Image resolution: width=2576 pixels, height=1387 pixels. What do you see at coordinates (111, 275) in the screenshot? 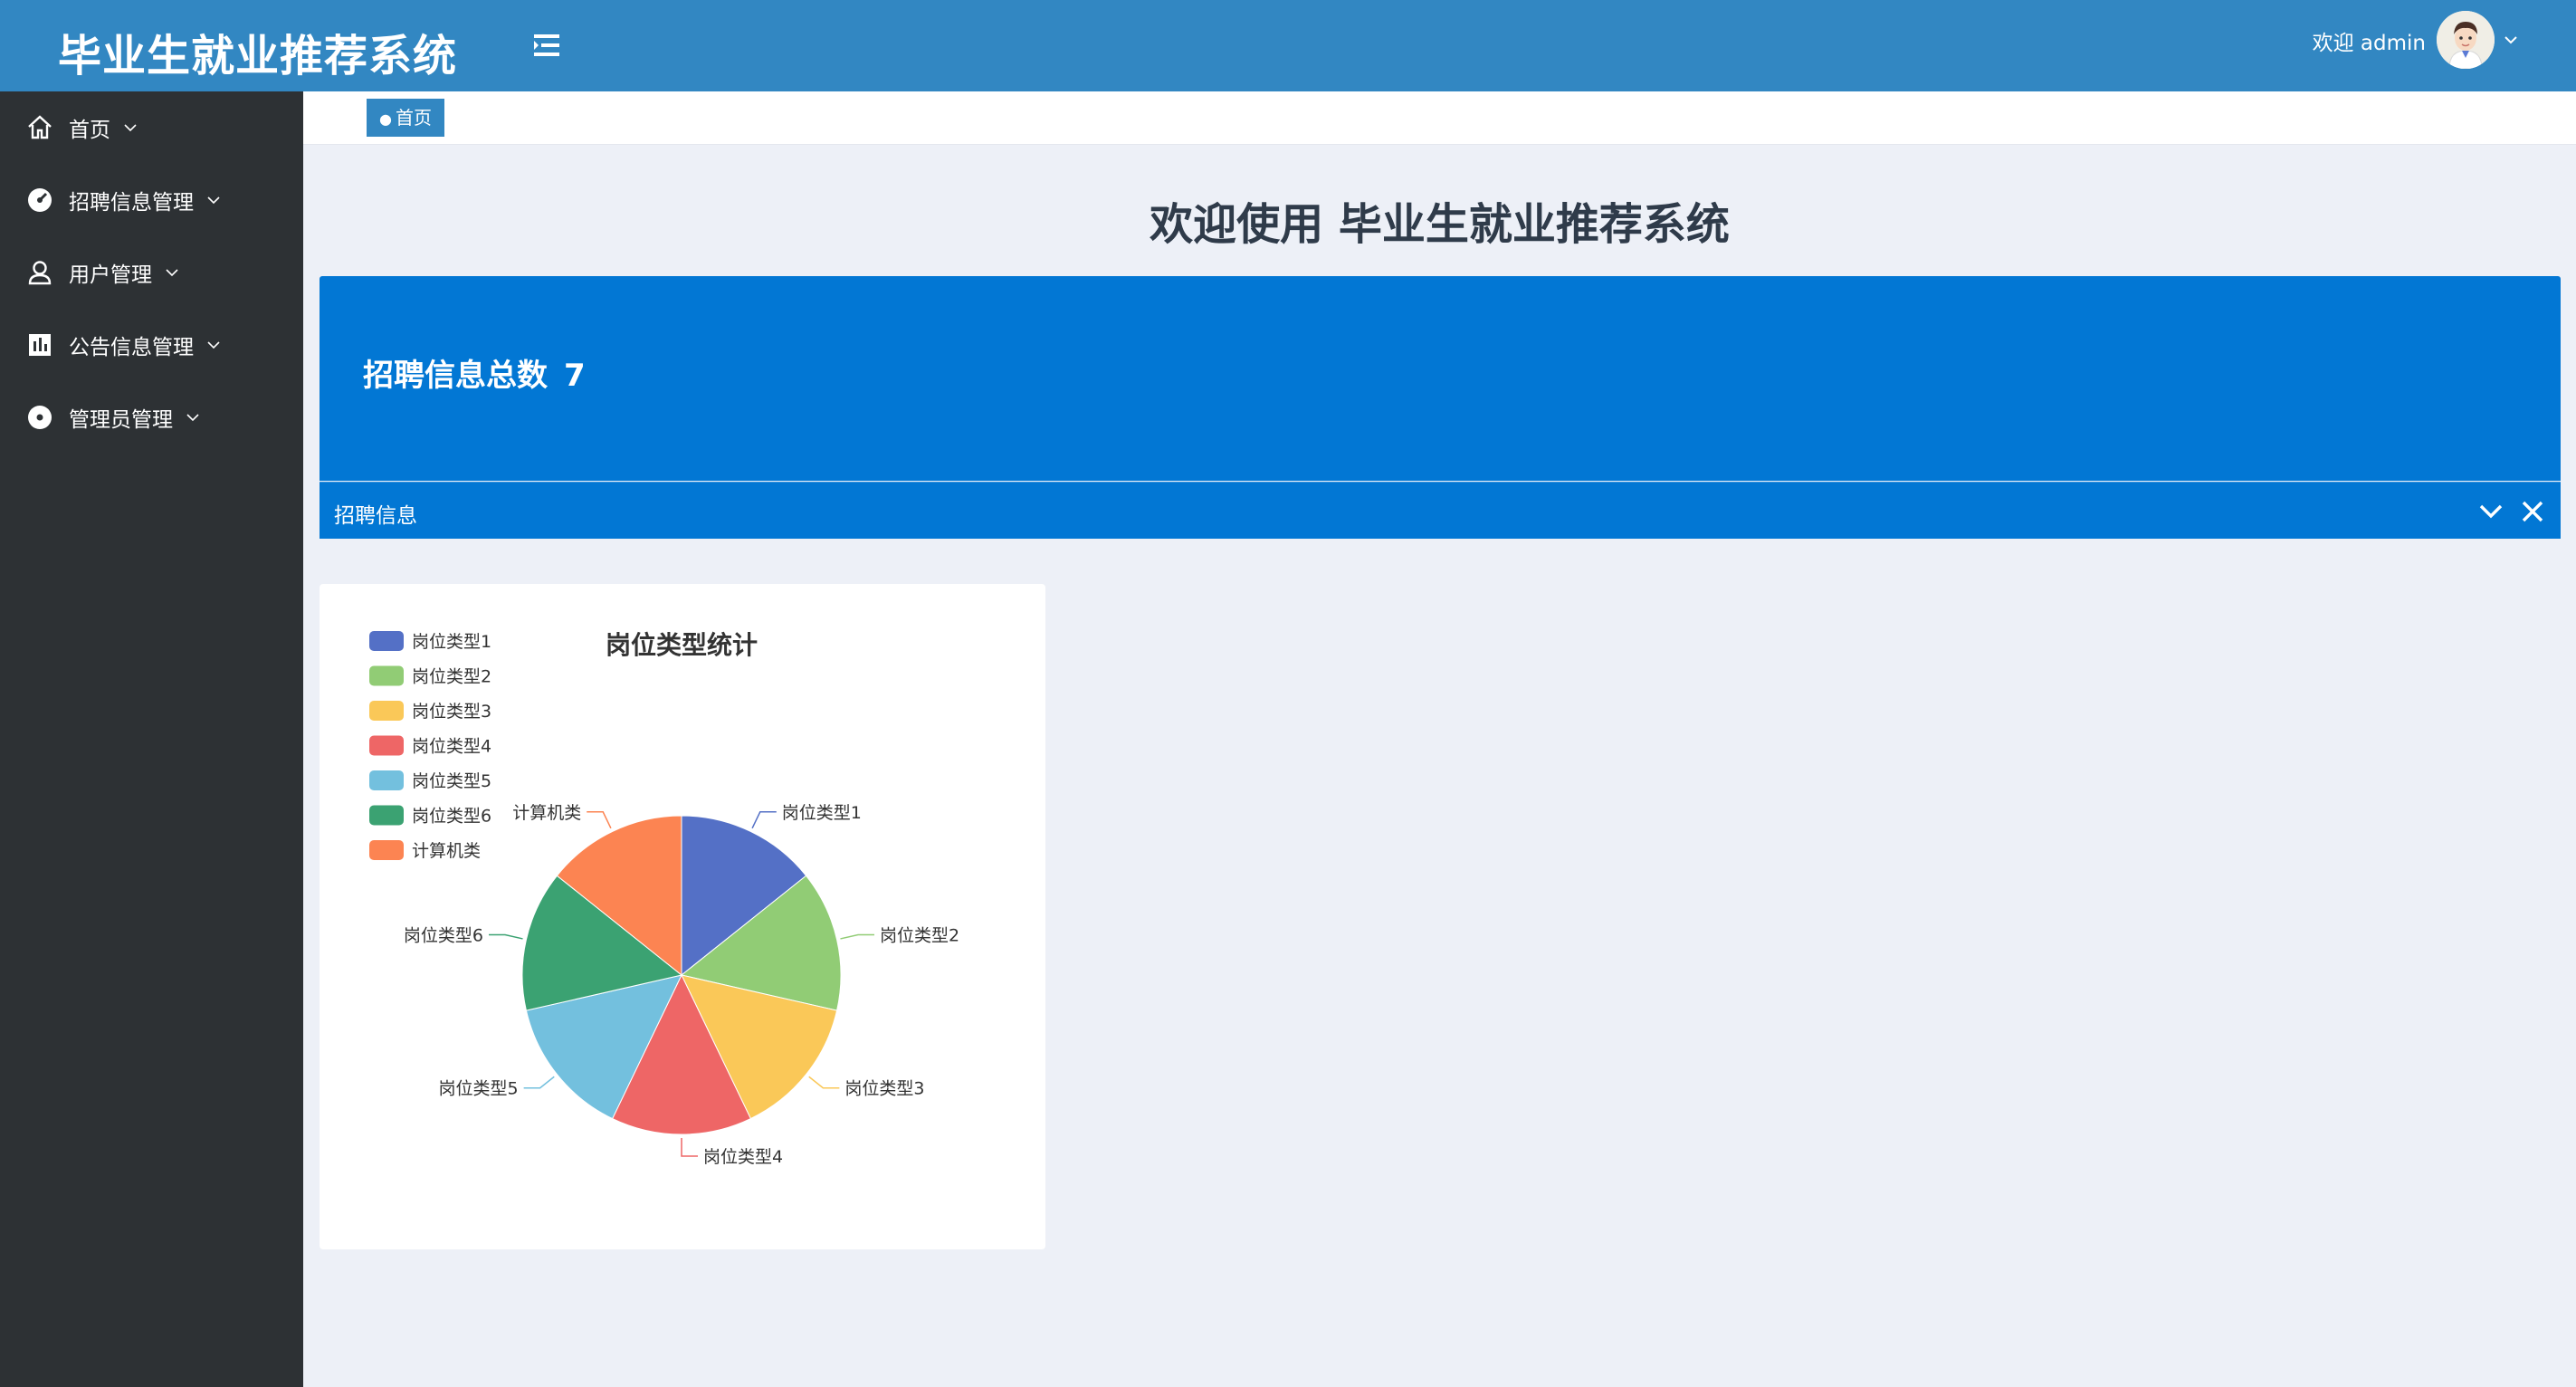
I see `sidebar-item-label: 用户管理` at bounding box center [111, 275].